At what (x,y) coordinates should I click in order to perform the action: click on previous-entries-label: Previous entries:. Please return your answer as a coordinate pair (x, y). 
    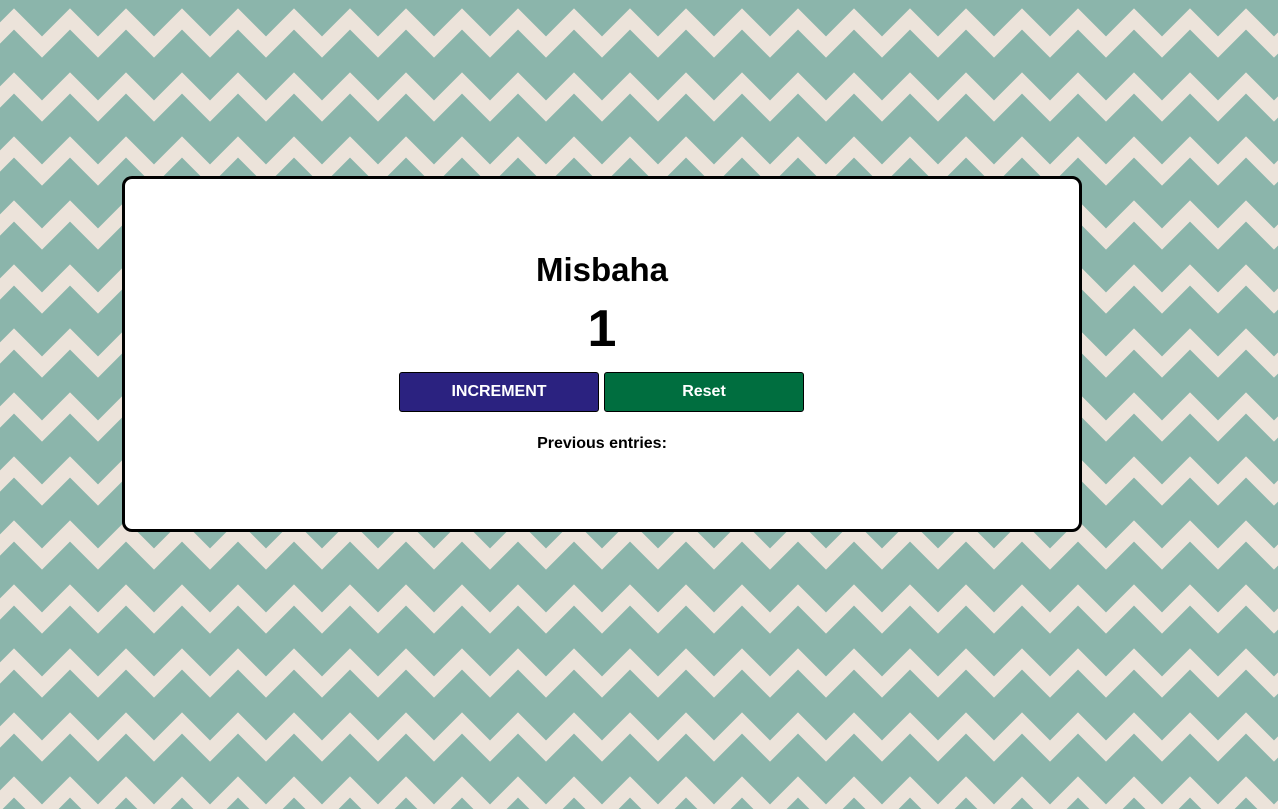
    Looking at the image, I should click on (602, 443).